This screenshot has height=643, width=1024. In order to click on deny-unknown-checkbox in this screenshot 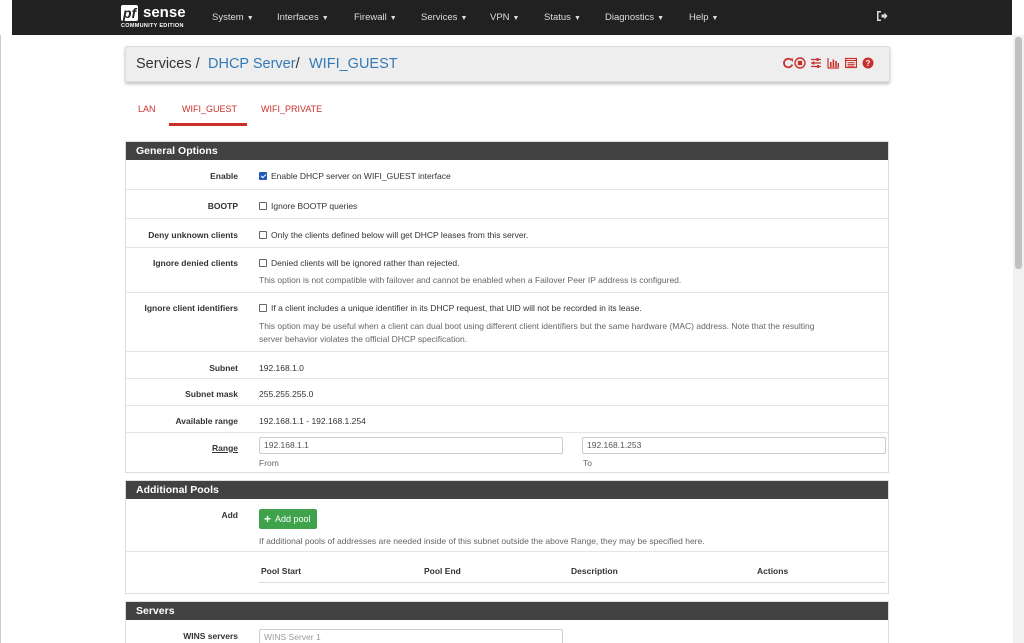, I will do `click(263, 235)`.